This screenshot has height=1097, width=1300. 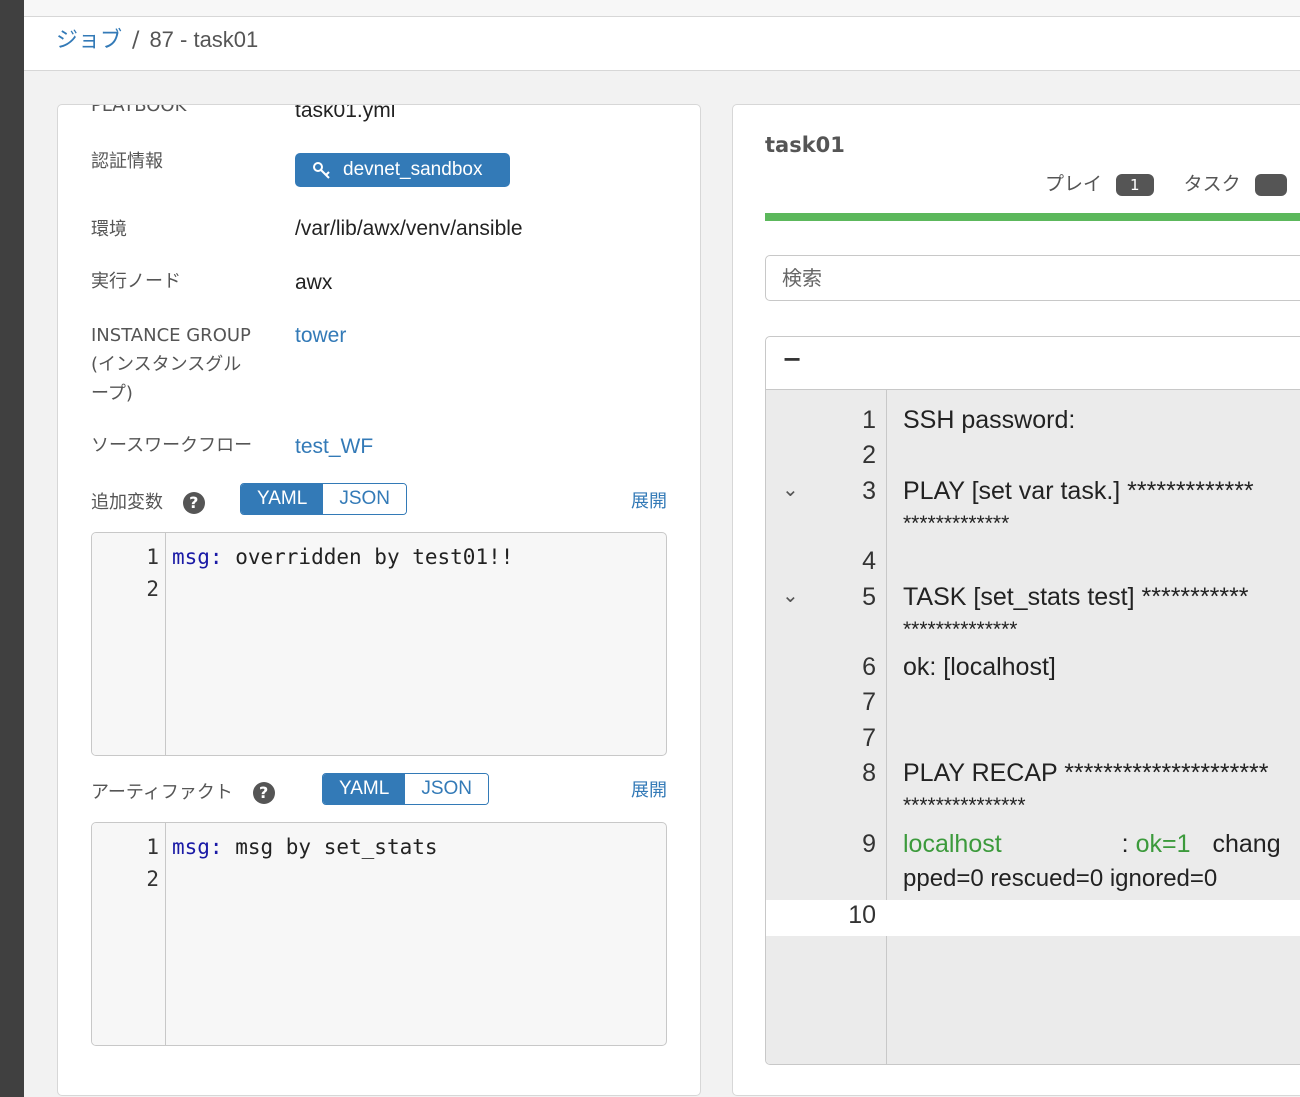 I want to click on execution-node-row: 実行ノード, so click(x=136, y=280).